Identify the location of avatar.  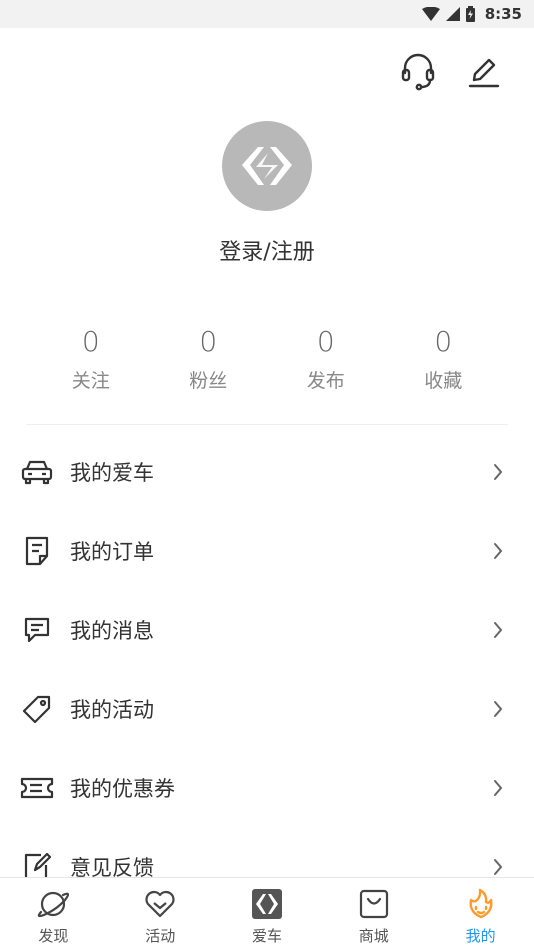
(267, 166).